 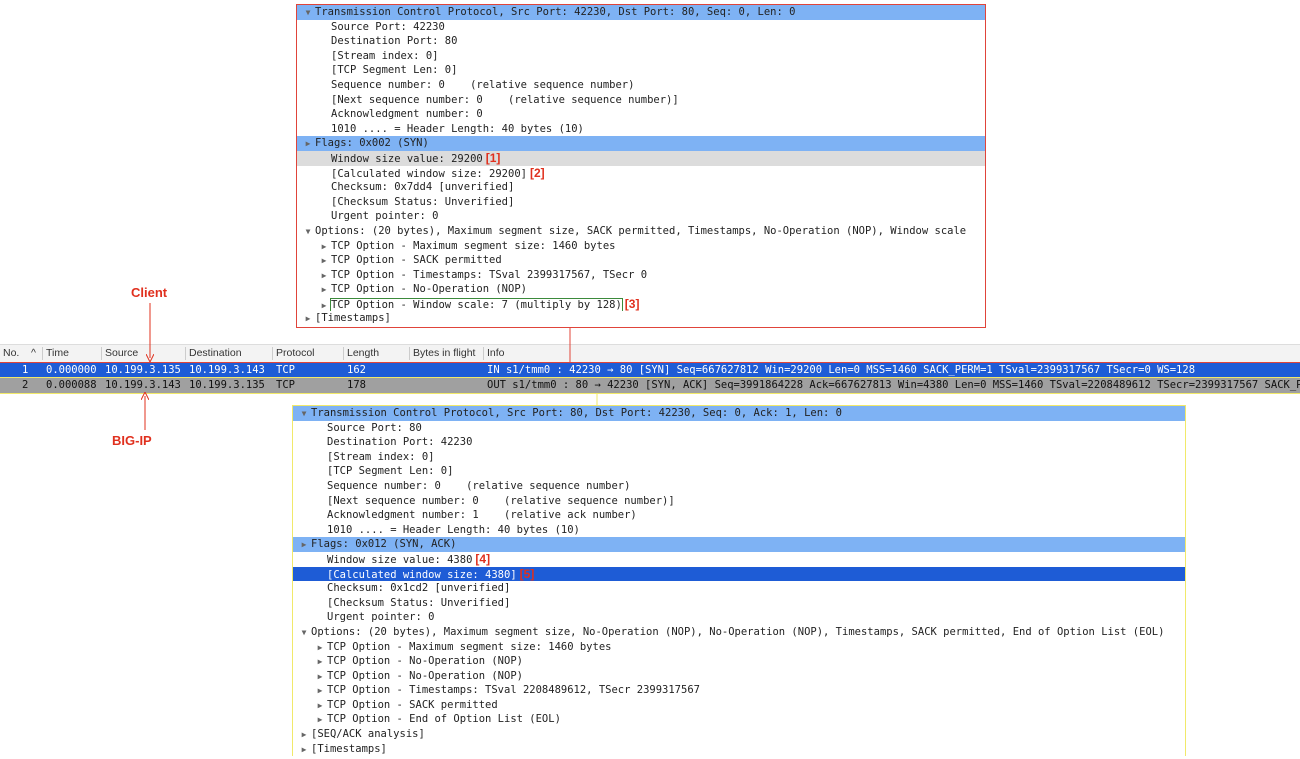 What do you see at coordinates (132, 440) in the screenshot?
I see `bigip-label: BIG-IP` at bounding box center [132, 440].